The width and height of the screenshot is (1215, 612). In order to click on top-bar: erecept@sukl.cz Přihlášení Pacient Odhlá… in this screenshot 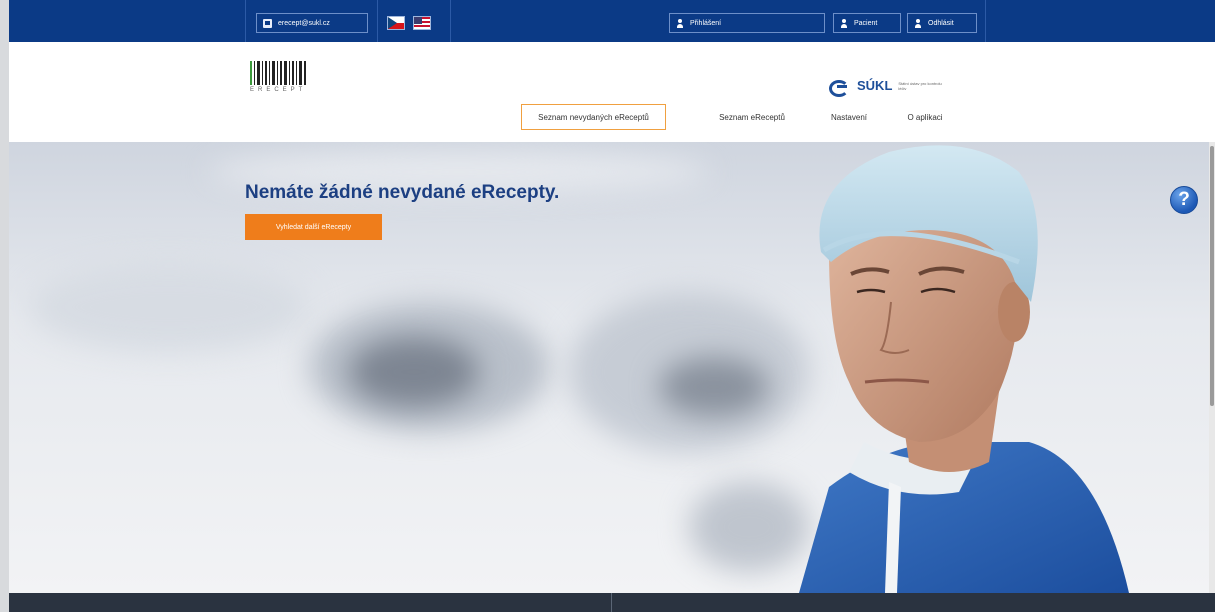, I will do `click(612, 21)`.